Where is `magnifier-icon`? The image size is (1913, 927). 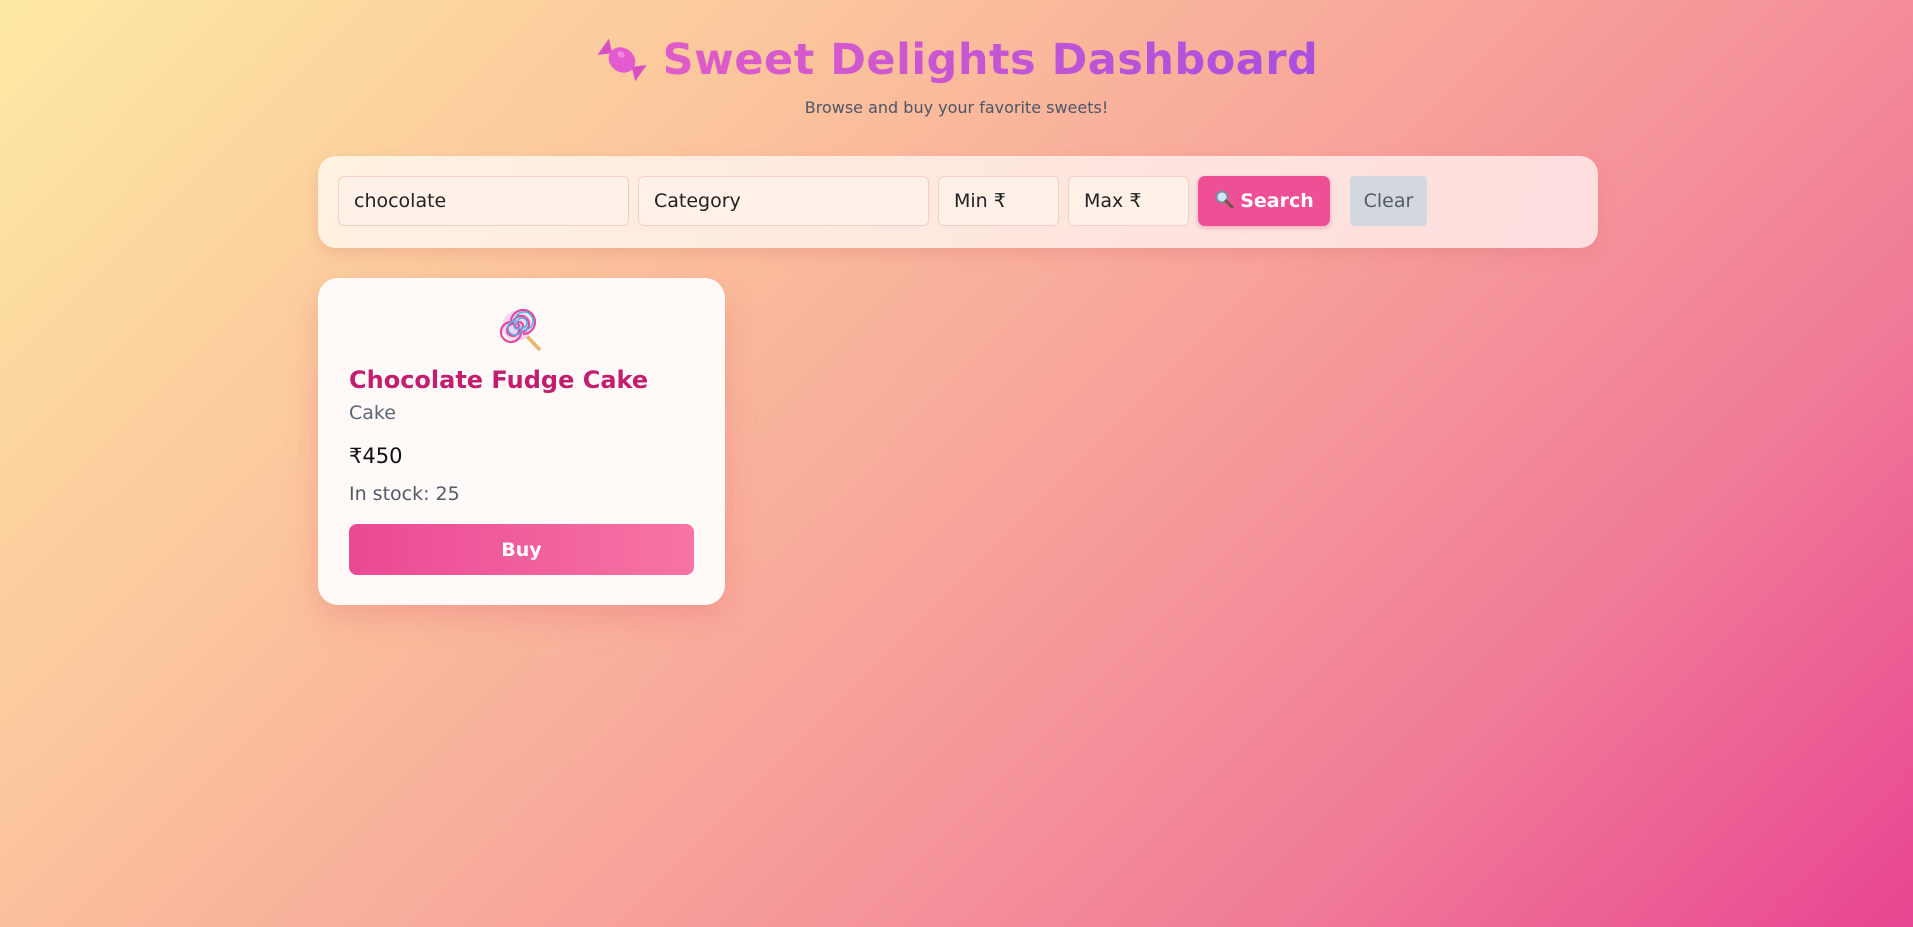
magnifier-icon is located at coordinates (1224, 201).